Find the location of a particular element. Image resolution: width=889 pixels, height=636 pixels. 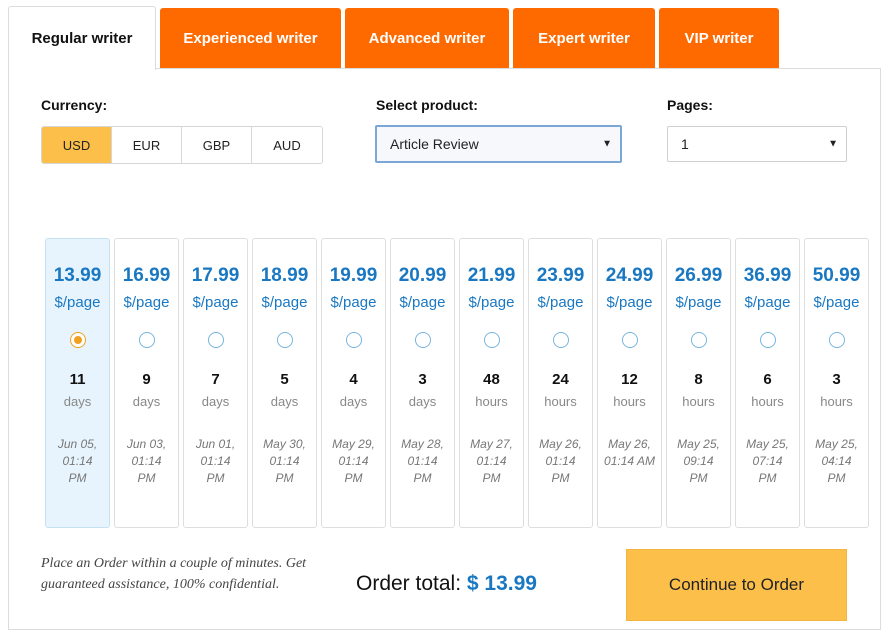

deadline-date-line: May 26, is located at coordinates (560, 444).